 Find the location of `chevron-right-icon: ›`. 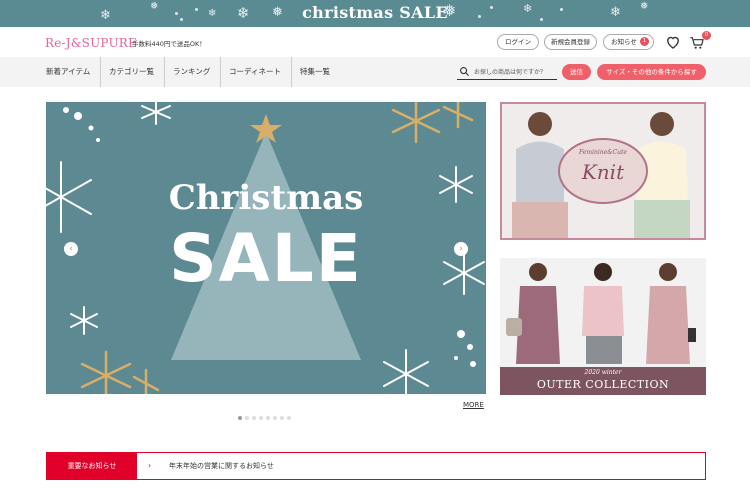

chevron-right-icon: › is located at coordinates (150, 465).